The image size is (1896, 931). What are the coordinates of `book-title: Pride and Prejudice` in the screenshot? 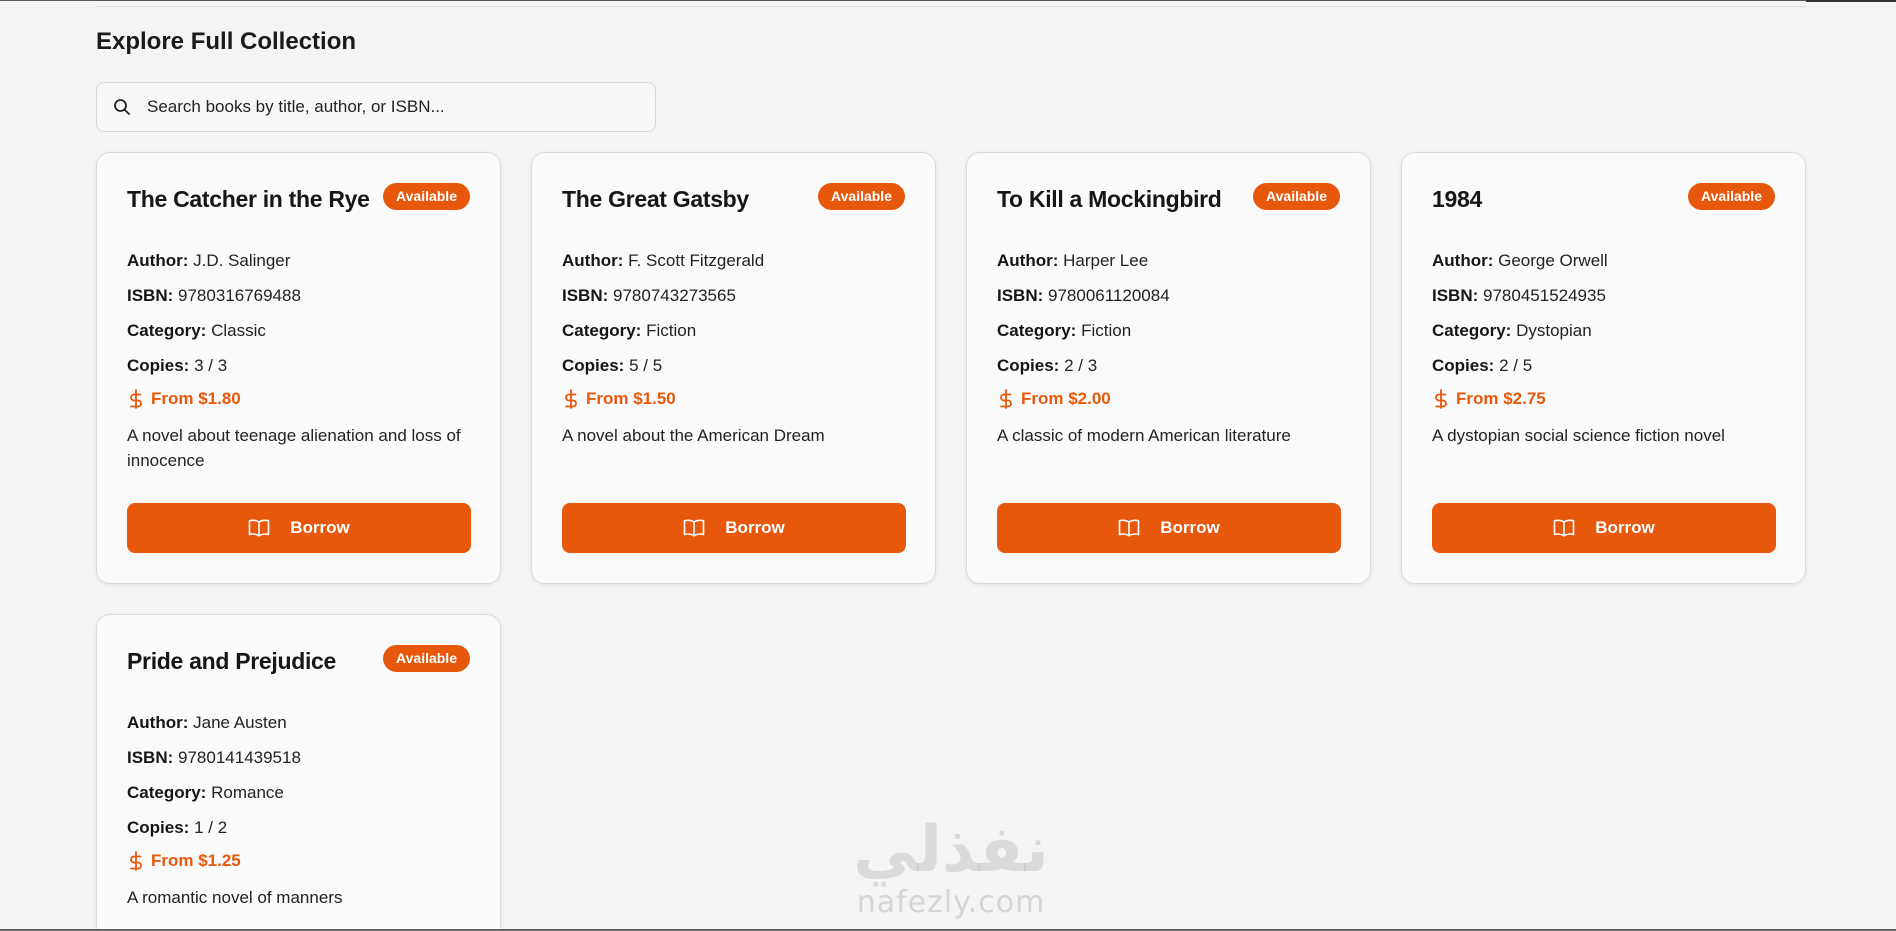 It's located at (232, 661).